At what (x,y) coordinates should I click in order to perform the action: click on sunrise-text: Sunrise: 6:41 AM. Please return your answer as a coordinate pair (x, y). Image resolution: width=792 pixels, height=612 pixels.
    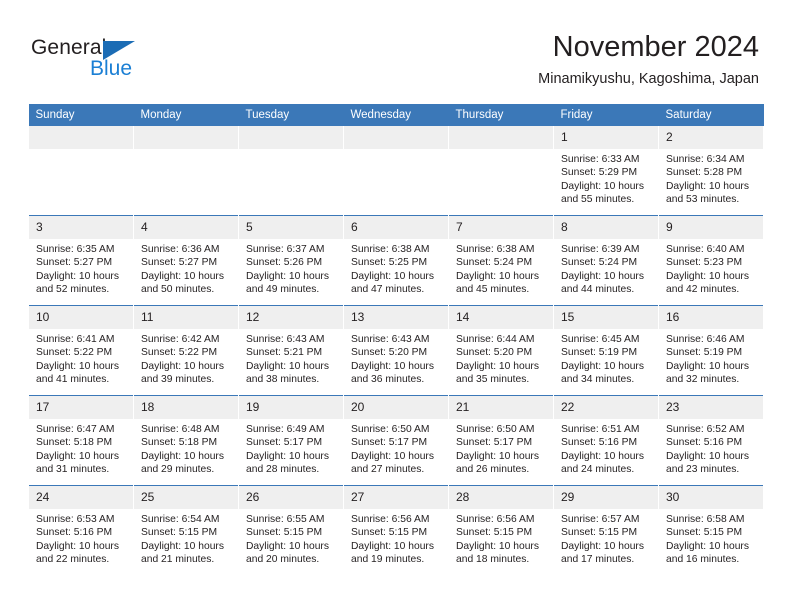
    Looking at the image, I should click on (75, 339).